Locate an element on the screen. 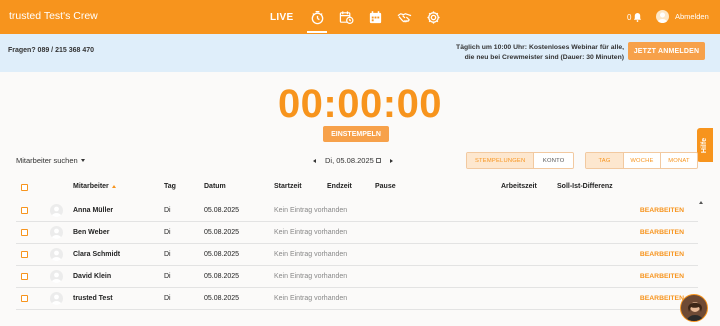 The width and height of the screenshot is (720, 326). period-toggle: TAG WOCHE MONAT is located at coordinates (641, 160).